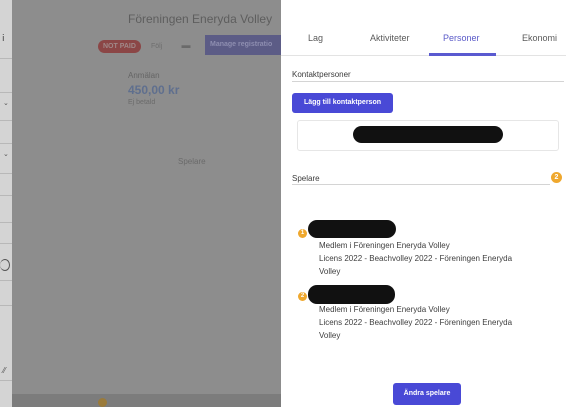  I want to click on redacted-contact-name, so click(428, 134).